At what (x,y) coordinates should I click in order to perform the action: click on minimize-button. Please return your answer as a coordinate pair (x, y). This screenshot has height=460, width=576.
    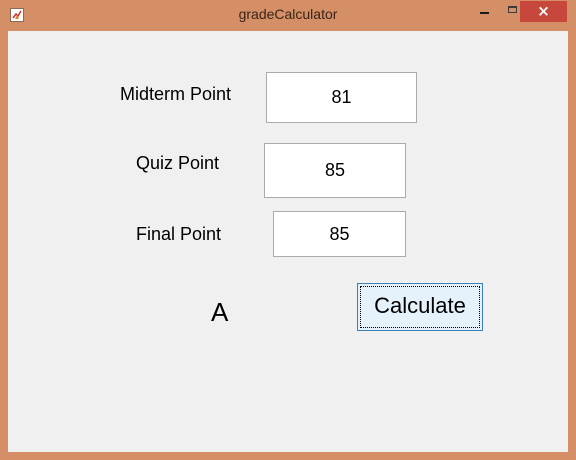
    Looking at the image, I should click on (485, 12).